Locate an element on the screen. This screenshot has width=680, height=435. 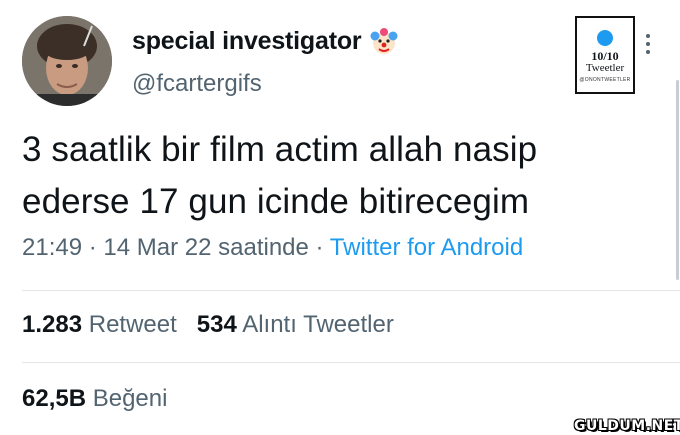
tweet-text-line: 3 saatlik bir film actim allah nasip is located at coordinates (280, 149).